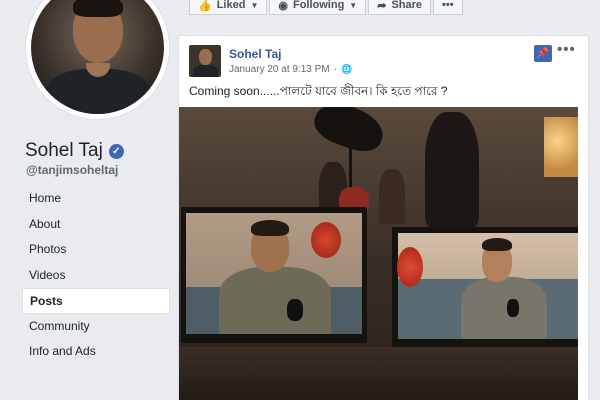 This screenshot has height=400, width=600. What do you see at coordinates (72, 170) in the screenshot?
I see `profile-handle: @tanjimsoheltaj` at bounding box center [72, 170].